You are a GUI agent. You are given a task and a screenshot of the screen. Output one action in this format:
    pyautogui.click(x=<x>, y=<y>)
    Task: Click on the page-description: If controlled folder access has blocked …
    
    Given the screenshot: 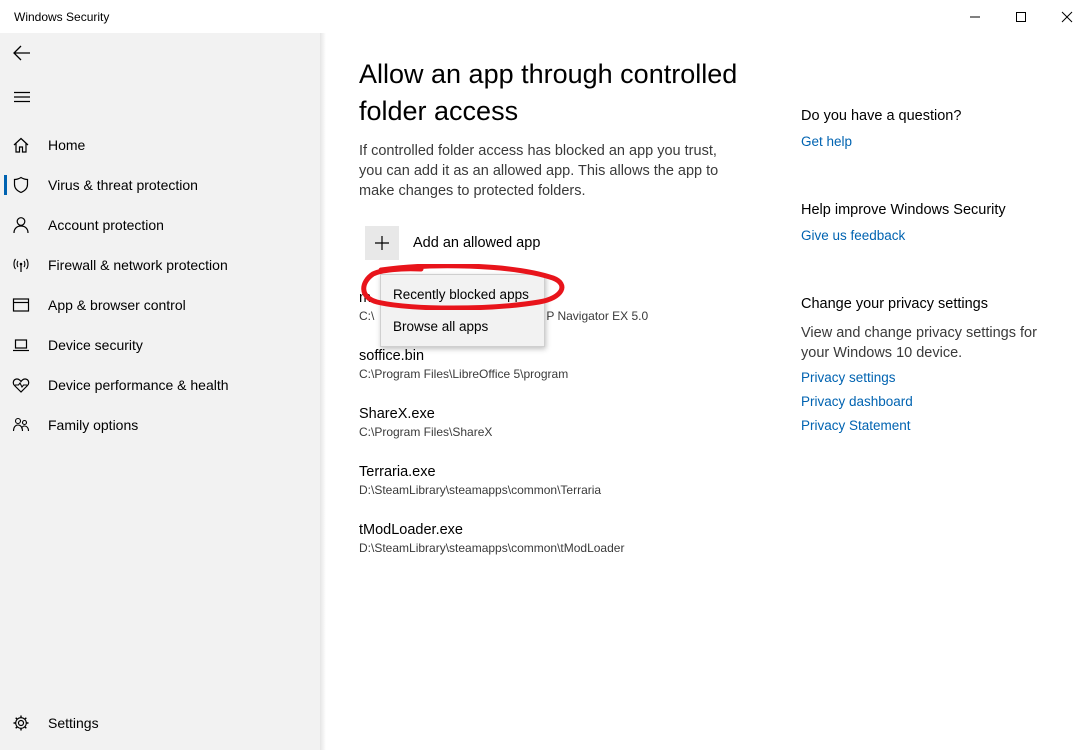 What is the action you would take?
    pyautogui.click(x=539, y=171)
    